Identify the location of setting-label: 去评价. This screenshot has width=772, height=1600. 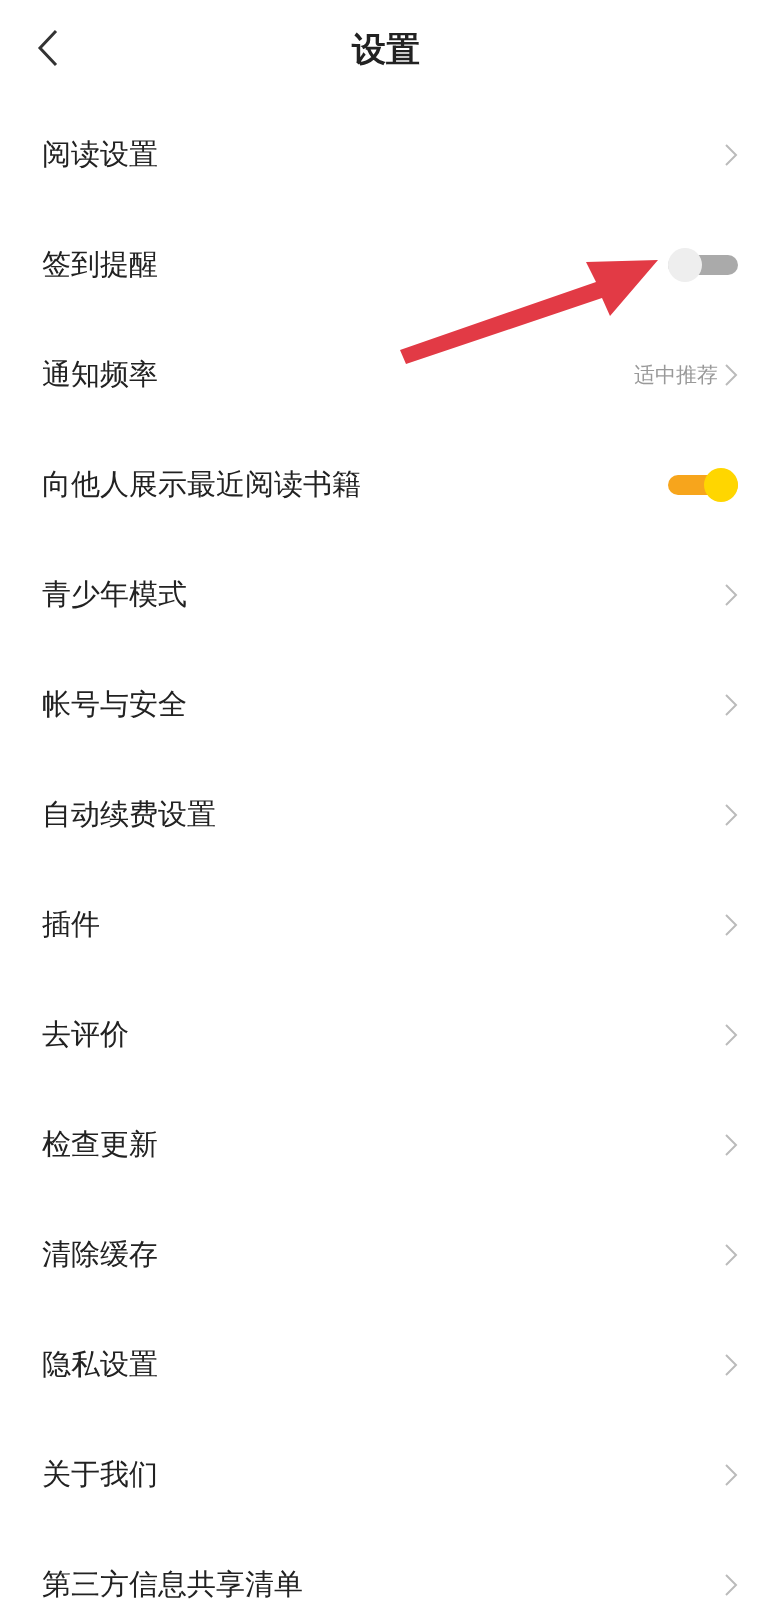
(86, 1034).